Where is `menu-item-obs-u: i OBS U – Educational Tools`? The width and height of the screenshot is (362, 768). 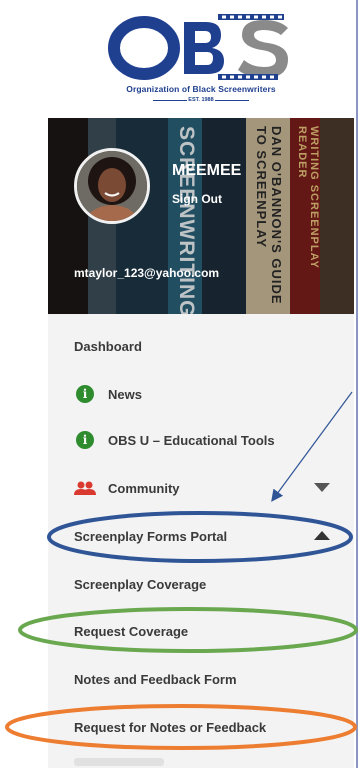
menu-item-obs-u: i OBS U – Educational Tools is located at coordinates (201, 440).